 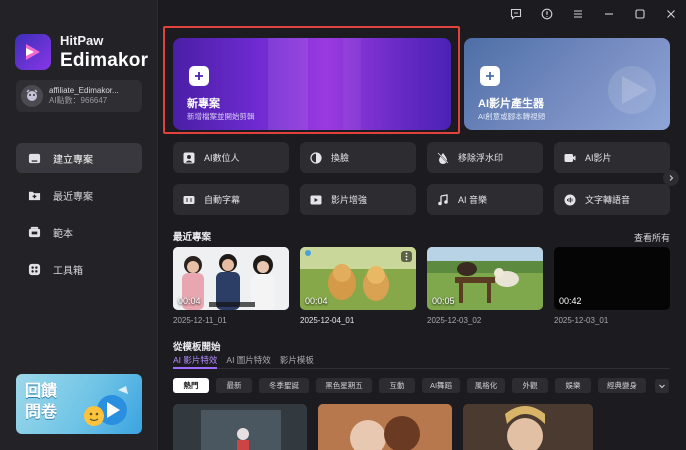 I want to click on active-tab-indicator, so click(x=195, y=368).